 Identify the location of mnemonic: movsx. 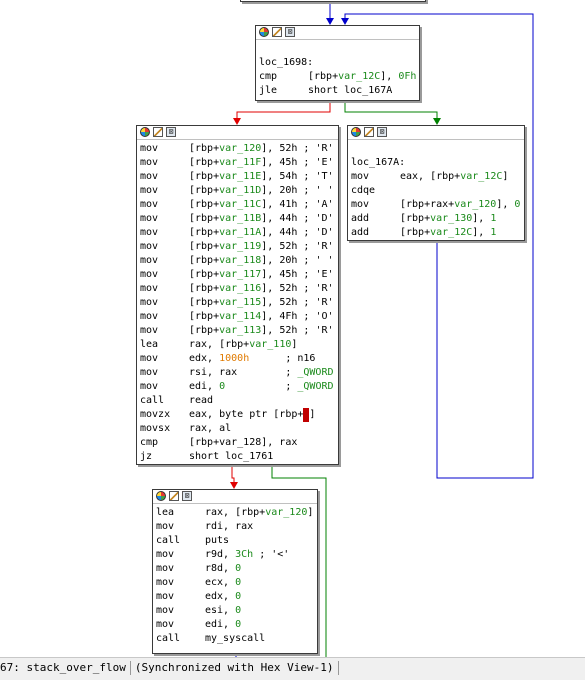
(155, 428).